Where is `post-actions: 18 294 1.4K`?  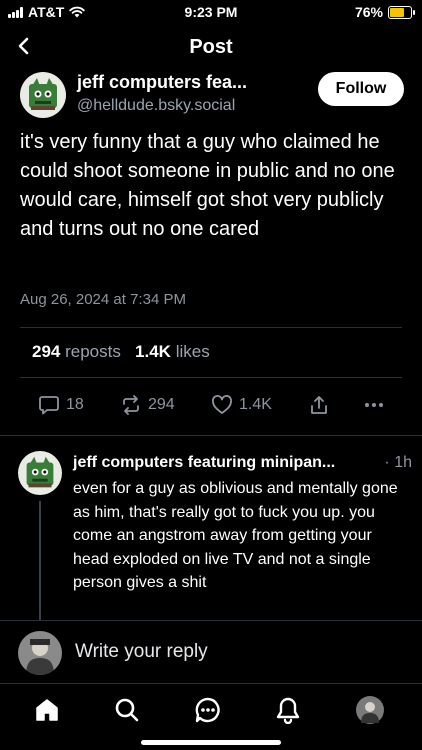 post-actions: 18 294 1.4K is located at coordinates (214, 405).